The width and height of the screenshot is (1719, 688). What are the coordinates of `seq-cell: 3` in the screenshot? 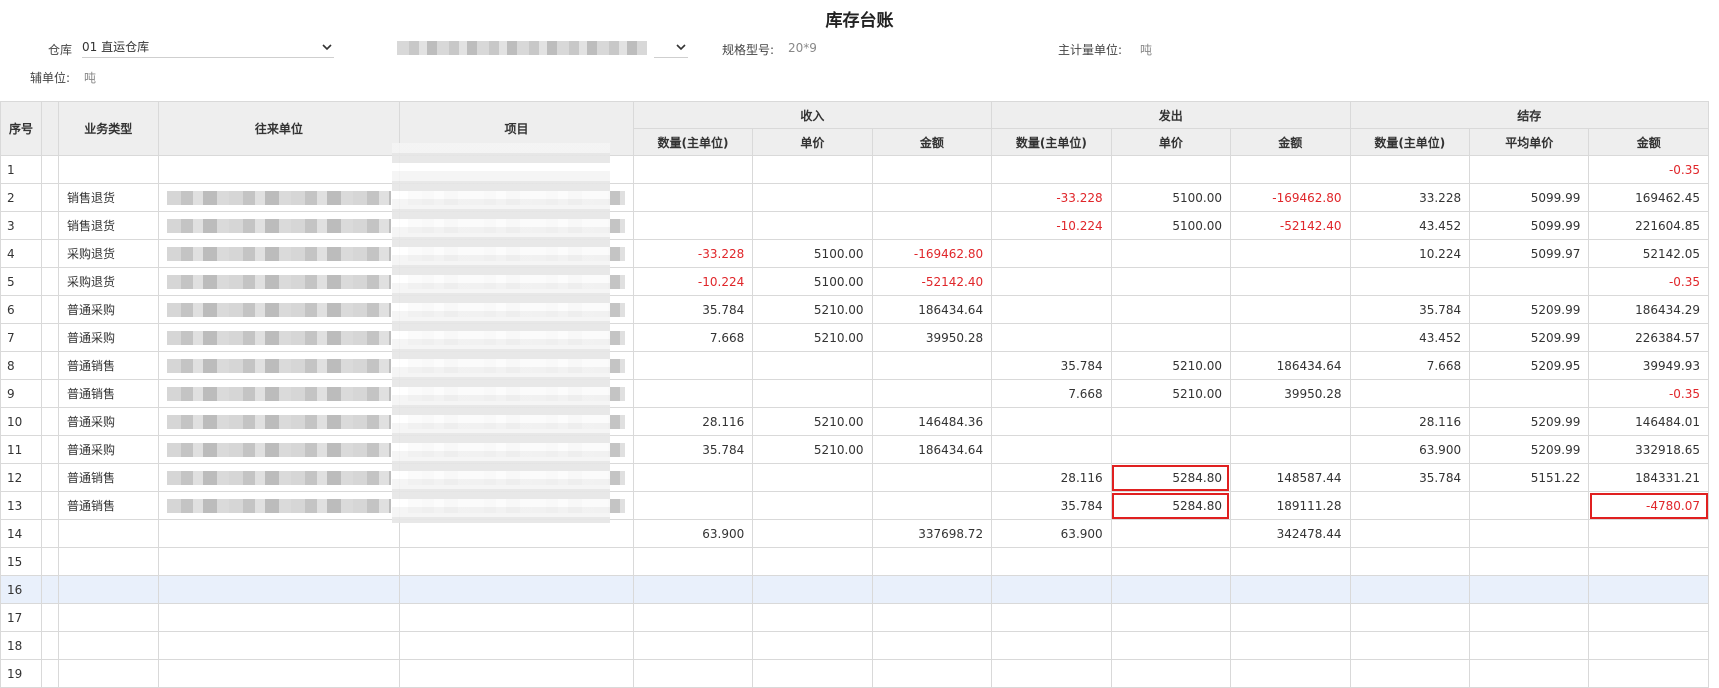 It's located at (21, 225).